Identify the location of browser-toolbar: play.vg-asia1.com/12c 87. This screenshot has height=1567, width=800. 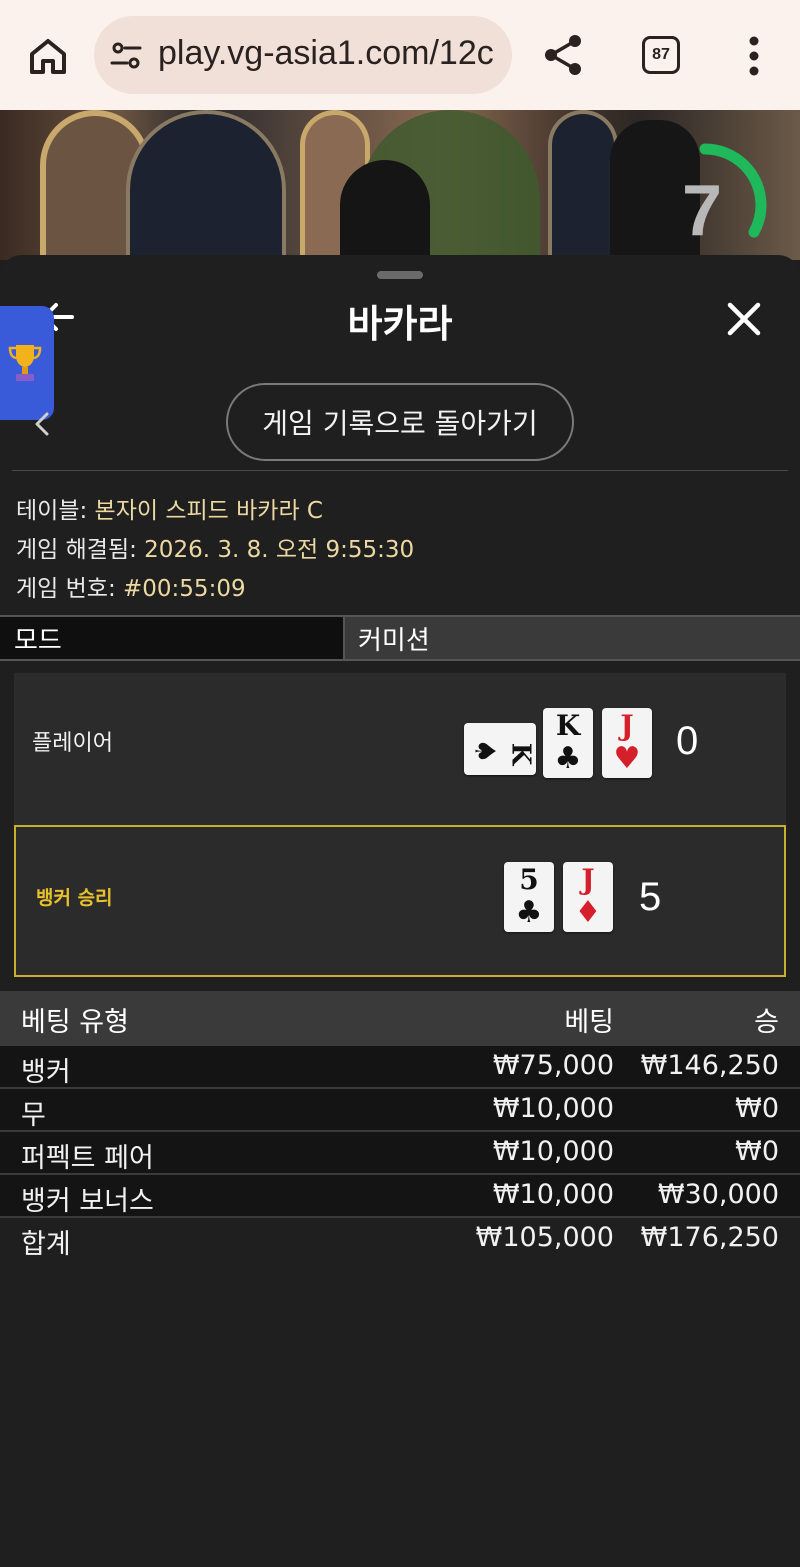
(400, 55).